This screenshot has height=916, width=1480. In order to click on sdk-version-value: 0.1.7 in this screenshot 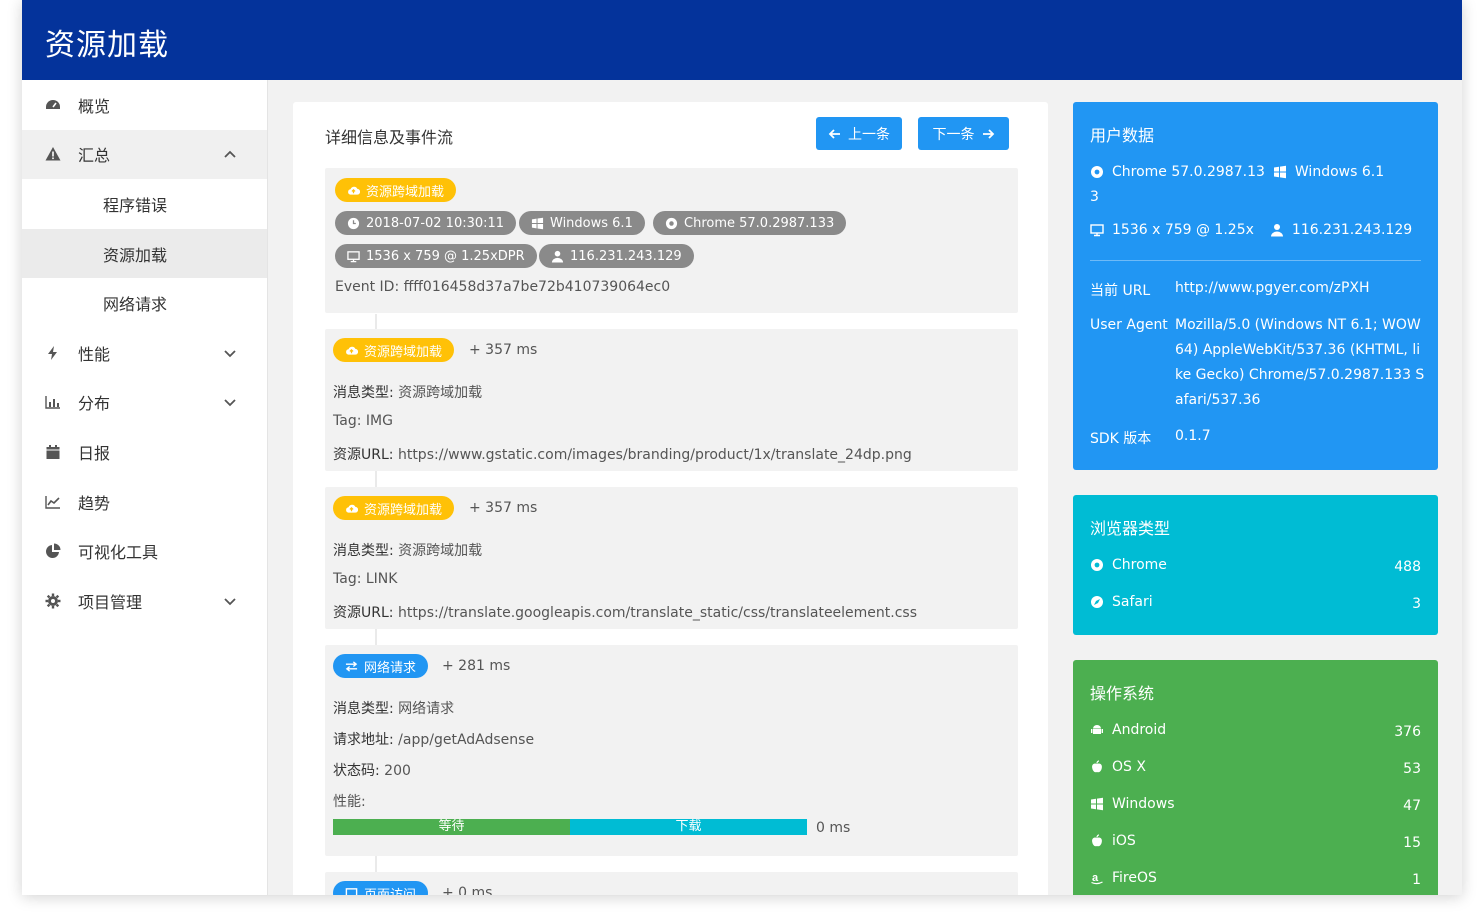, I will do `click(1193, 436)`.